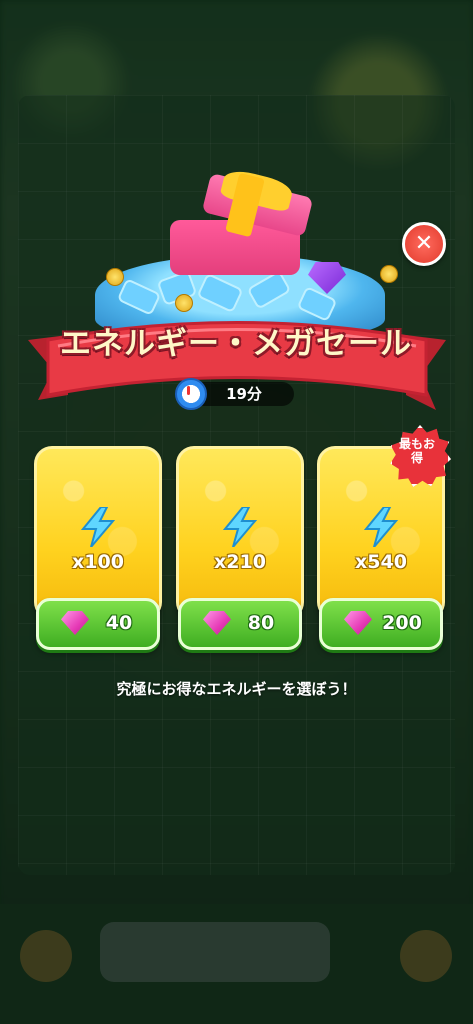  What do you see at coordinates (261, 623) in the screenshot?
I see `offer-price: 80` at bounding box center [261, 623].